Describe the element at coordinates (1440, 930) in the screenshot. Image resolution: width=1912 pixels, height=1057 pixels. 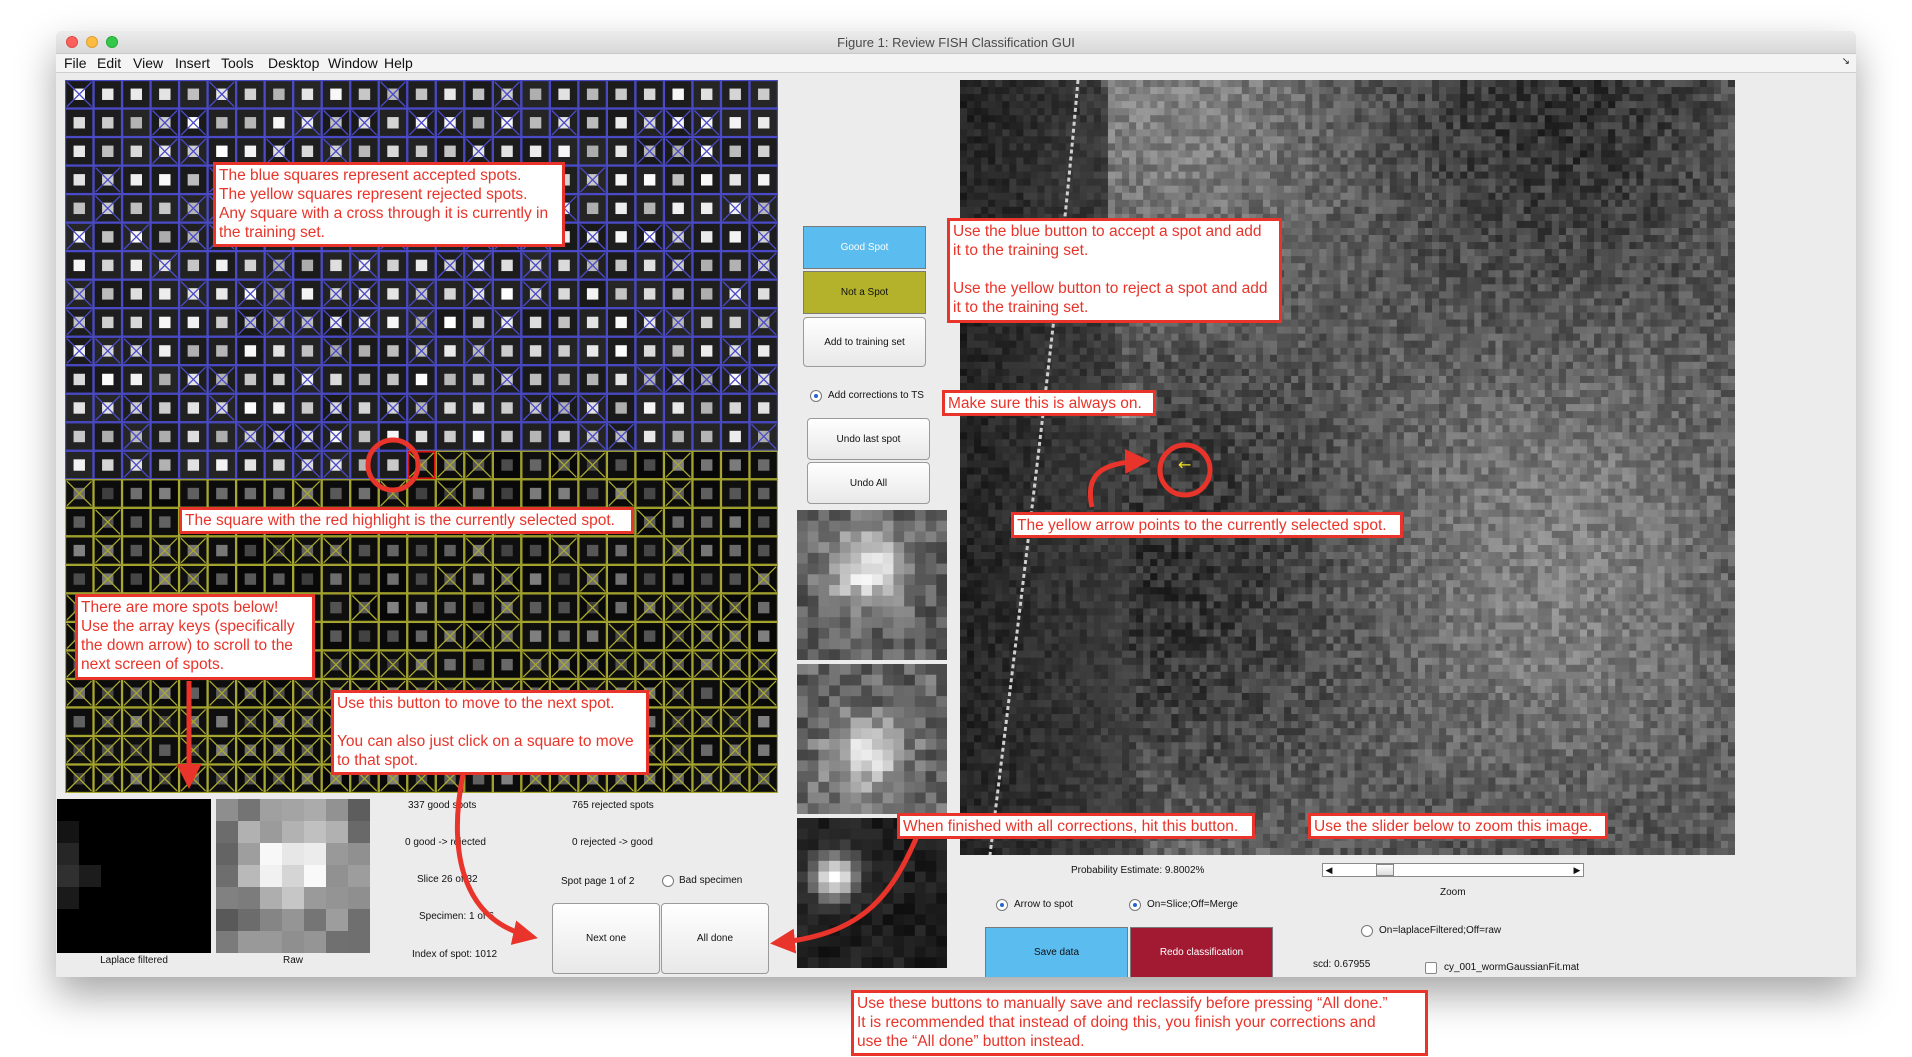
I see `laplace-raw-label: On=laplaceFiltered;Off=raw` at that location.